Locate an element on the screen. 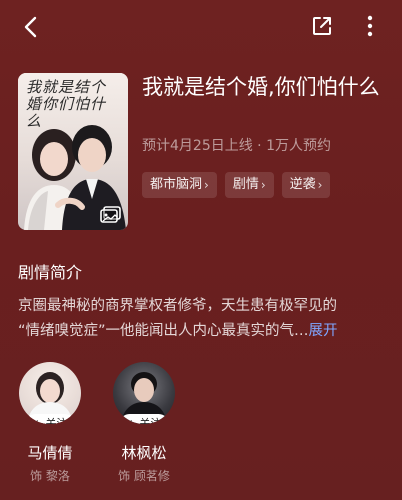  tag-chip: 逆袭 › is located at coordinates (306, 185).